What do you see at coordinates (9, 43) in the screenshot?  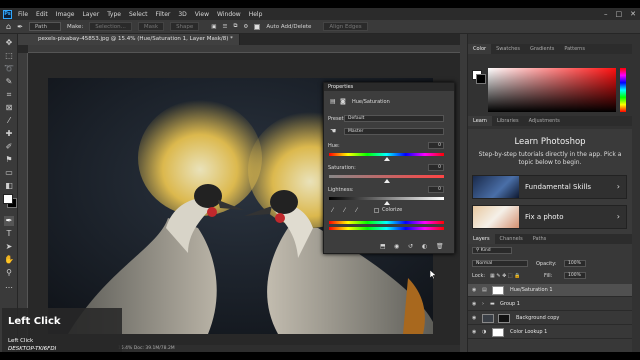 I see `move-tool-icon: ✥` at bounding box center [9, 43].